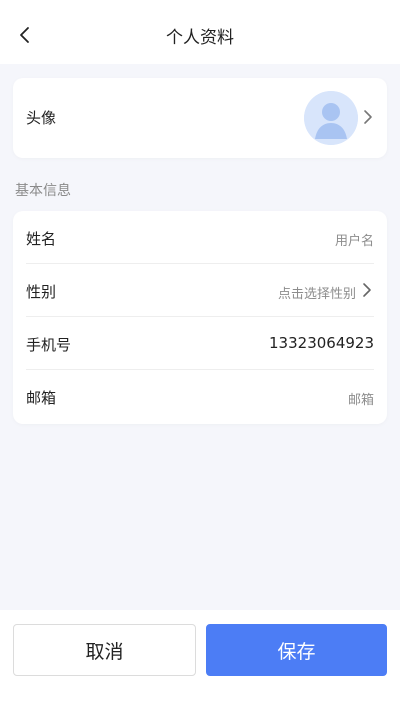  Describe the element at coordinates (41, 239) in the screenshot. I see `name-label: 姓名` at that location.